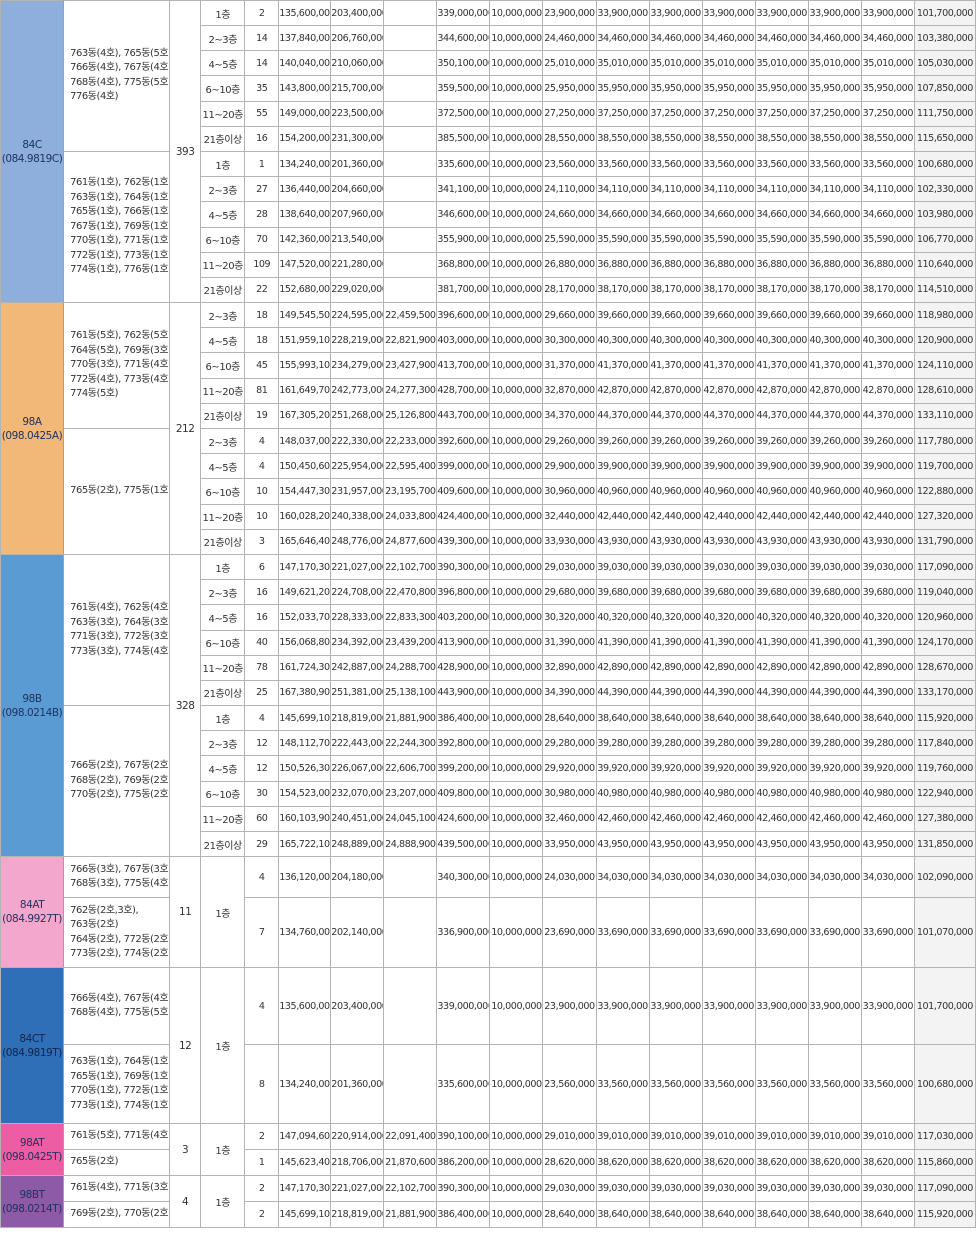  Describe the element at coordinates (569, 264) in the screenshot. I see `price-cell: 26,880,000` at that location.